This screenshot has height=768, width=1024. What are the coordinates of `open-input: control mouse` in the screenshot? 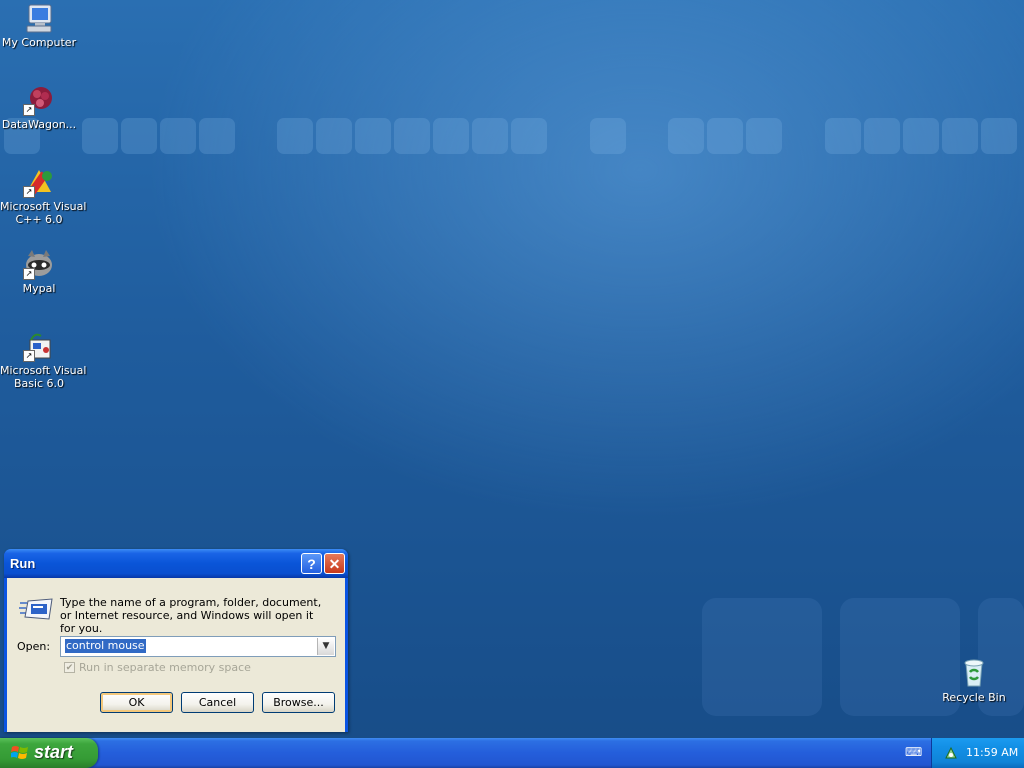 It's located at (105, 646).